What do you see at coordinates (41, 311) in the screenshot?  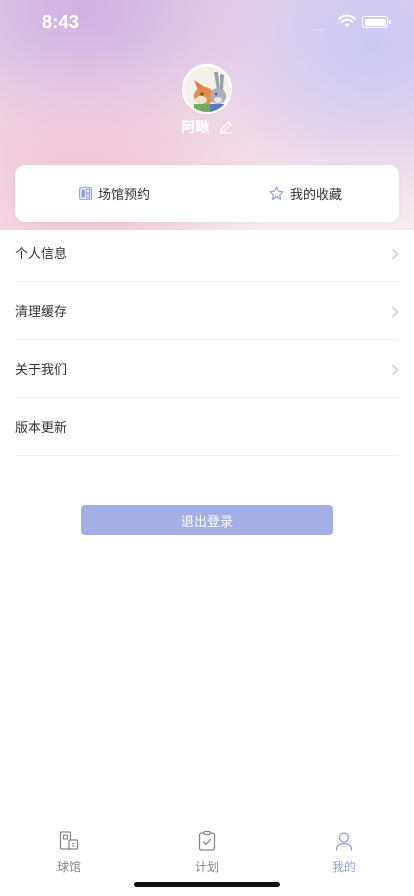 I see `menu-item-label: 清理缓存` at bounding box center [41, 311].